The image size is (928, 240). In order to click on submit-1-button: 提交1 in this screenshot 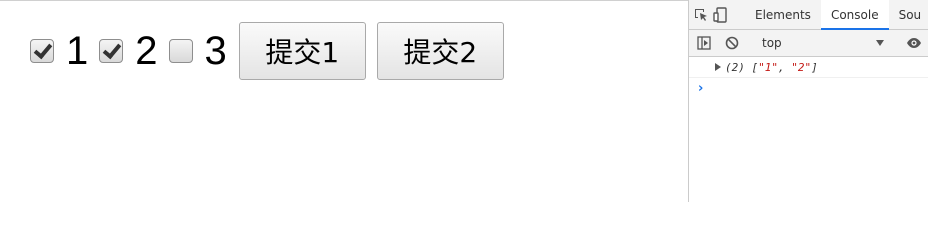, I will do `click(302, 51)`.